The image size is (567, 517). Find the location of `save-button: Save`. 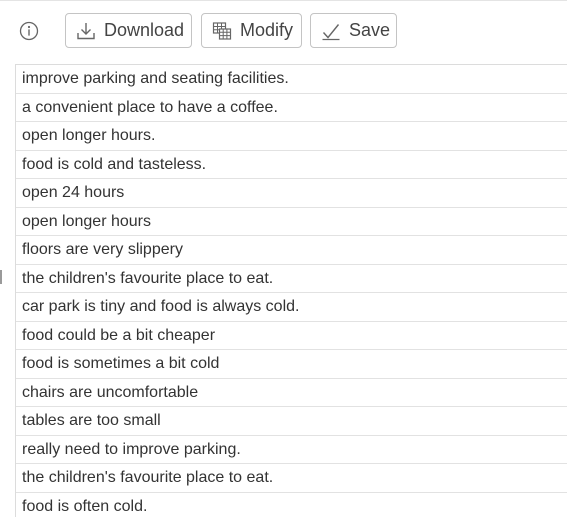

save-button: Save is located at coordinates (353, 30).